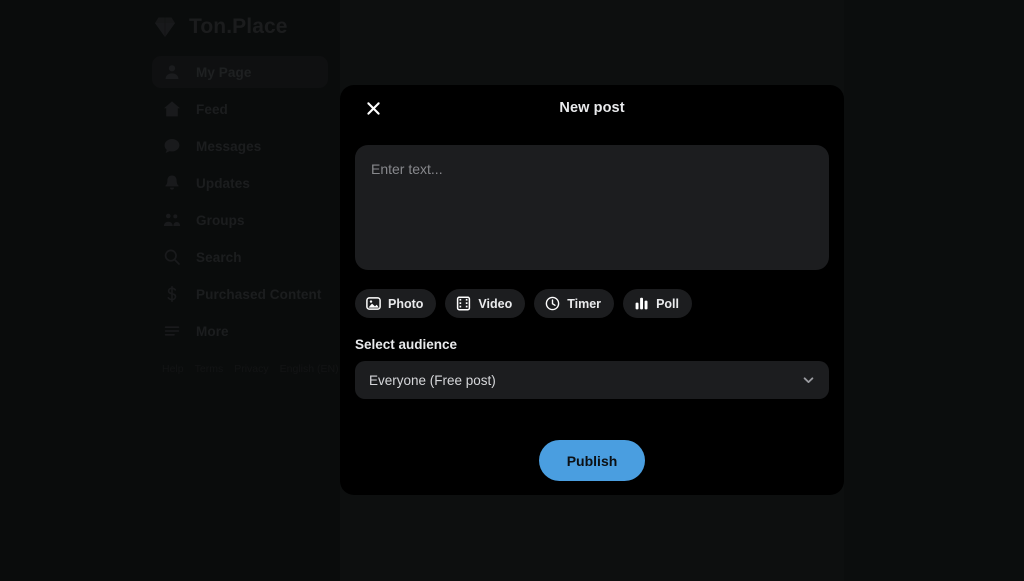 The width and height of the screenshot is (1024, 581). What do you see at coordinates (584, 303) in the screenshot?
I see `attachment-label: Timer` at bounding box center [584, 303].